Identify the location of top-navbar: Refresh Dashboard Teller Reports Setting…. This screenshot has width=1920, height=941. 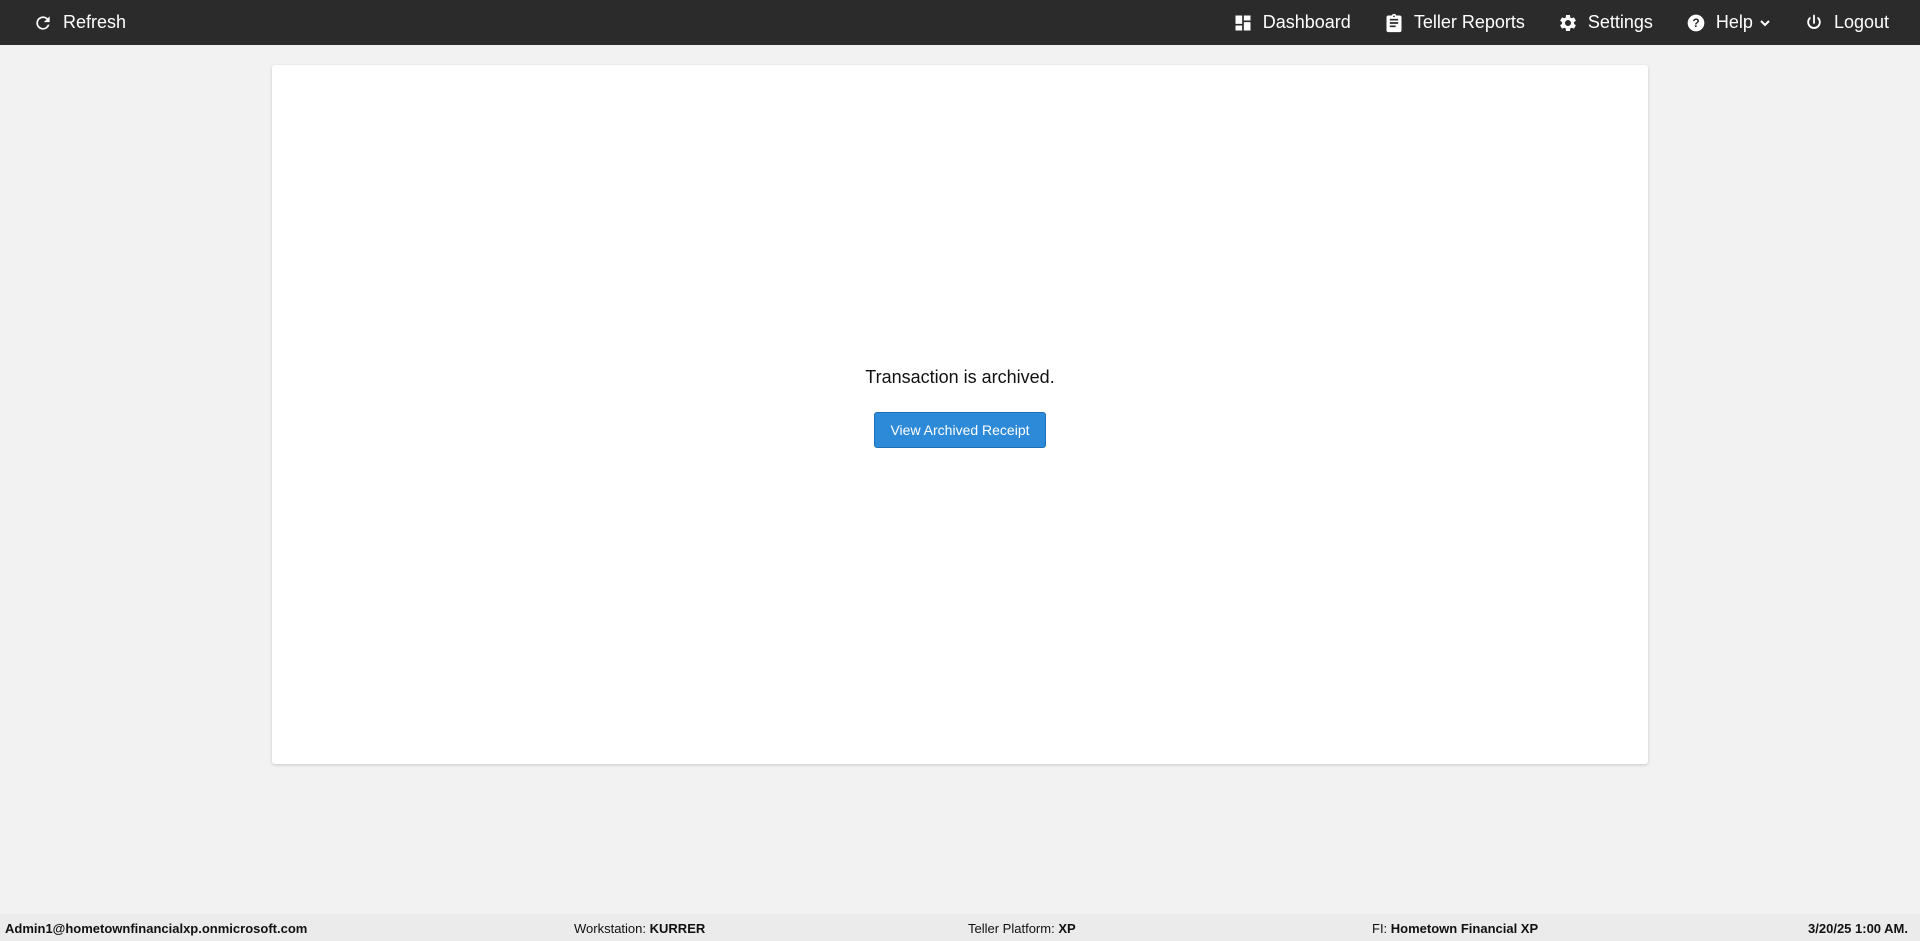
(960, 22).